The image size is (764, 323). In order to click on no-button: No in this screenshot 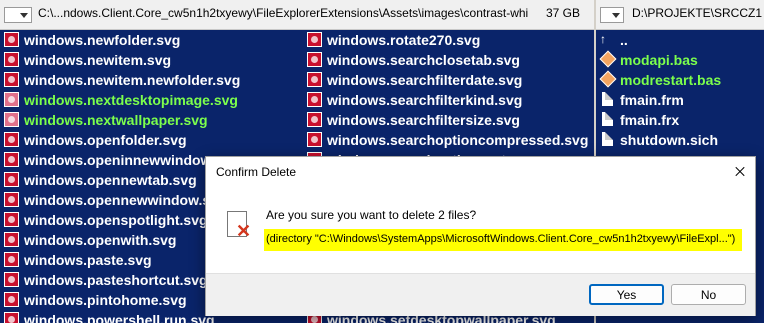, I will do `click(708, 294)`.